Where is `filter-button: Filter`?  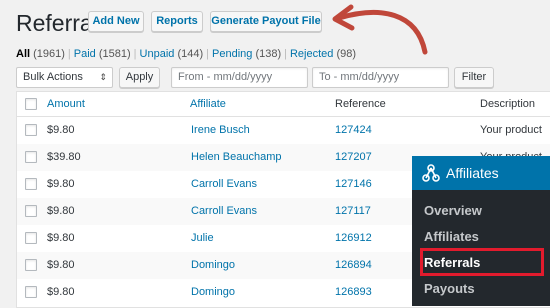
filter-button: Filter is located at coordinates (474, 77).